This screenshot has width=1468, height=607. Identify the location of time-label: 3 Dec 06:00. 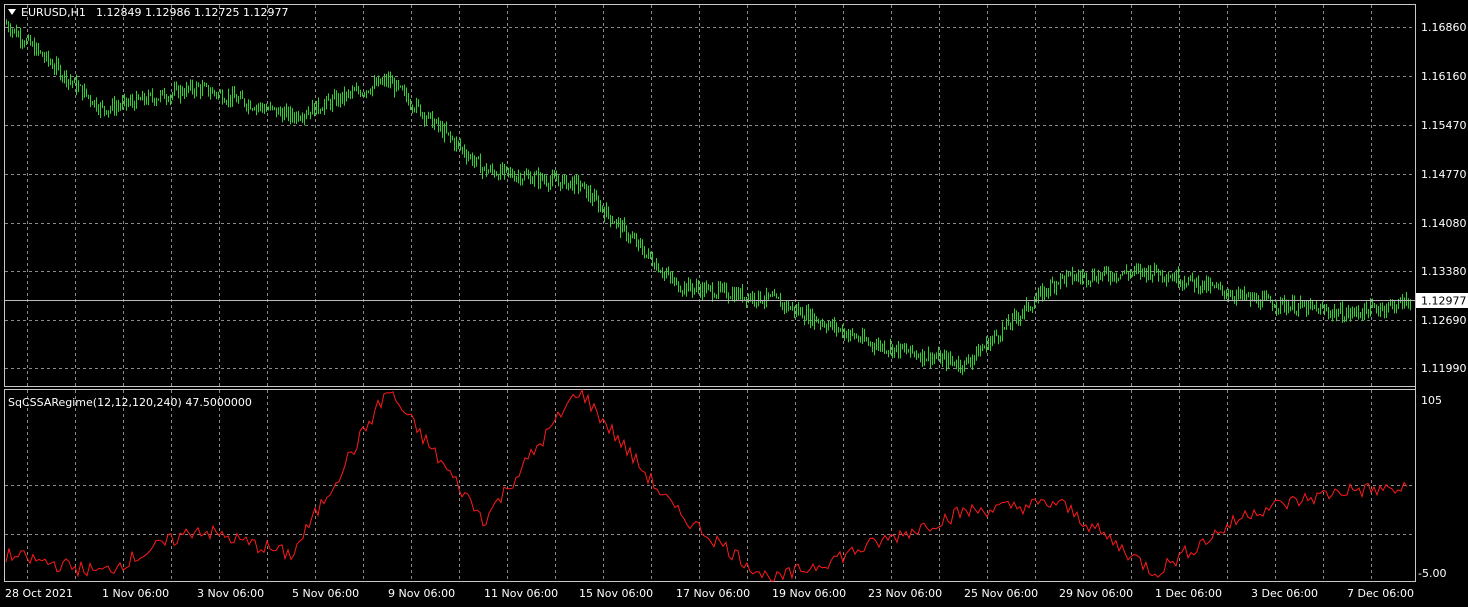
(1284, 593).